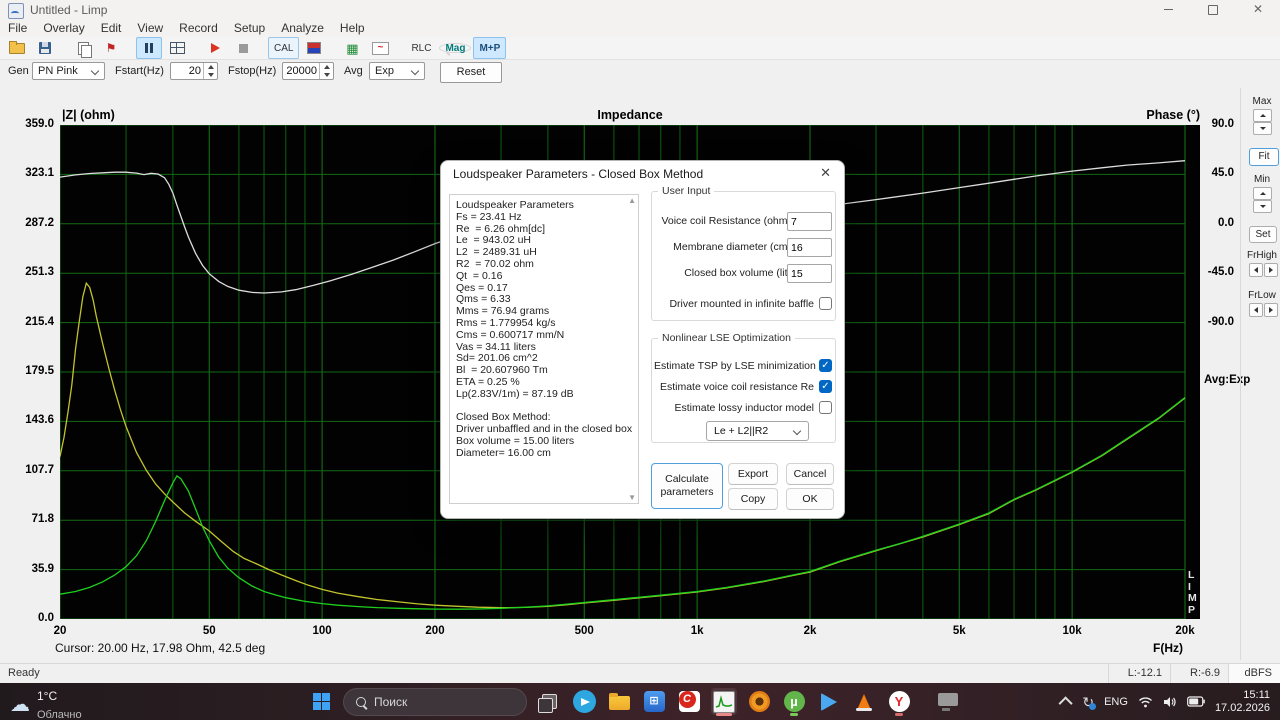  What do you see at coordinates (326, 71) in the screenshot?
I see `fstop-spinner` at bounding box center [326, 71].